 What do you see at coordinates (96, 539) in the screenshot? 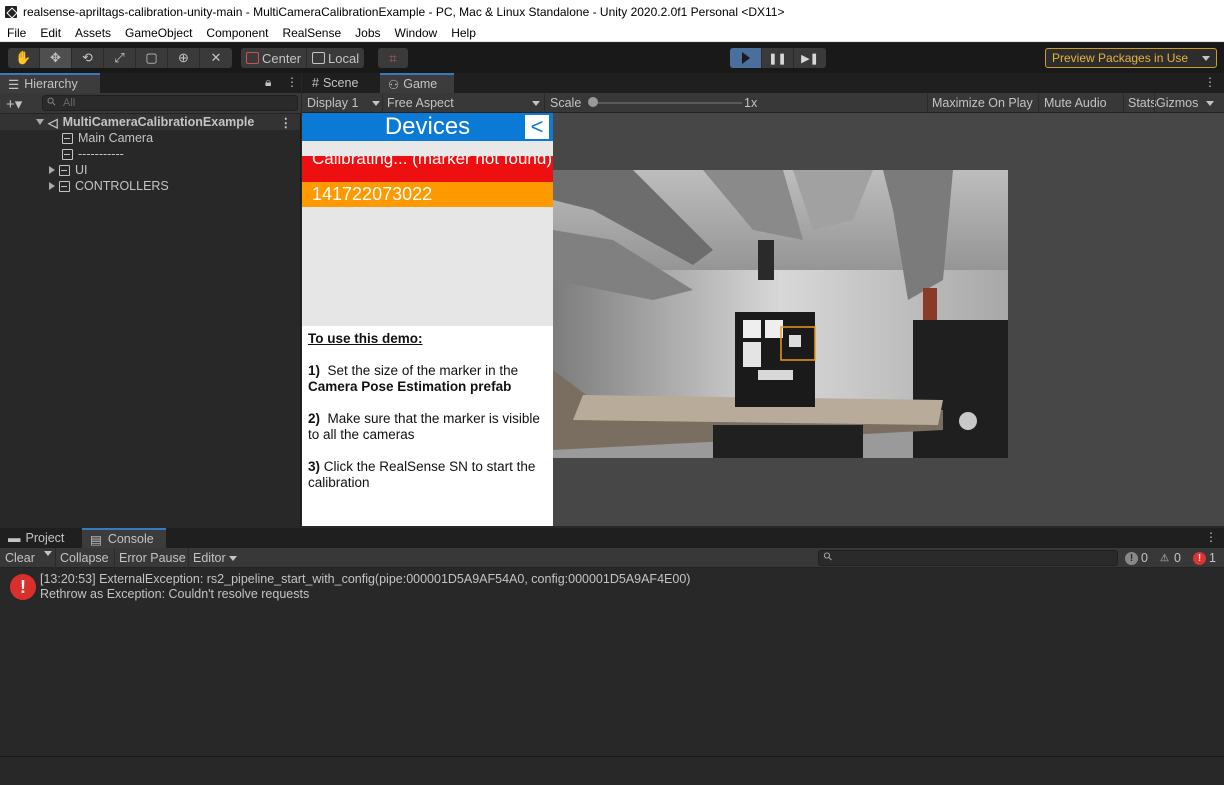
I see `console-icon: ▤` at bounding box center [96, 539].